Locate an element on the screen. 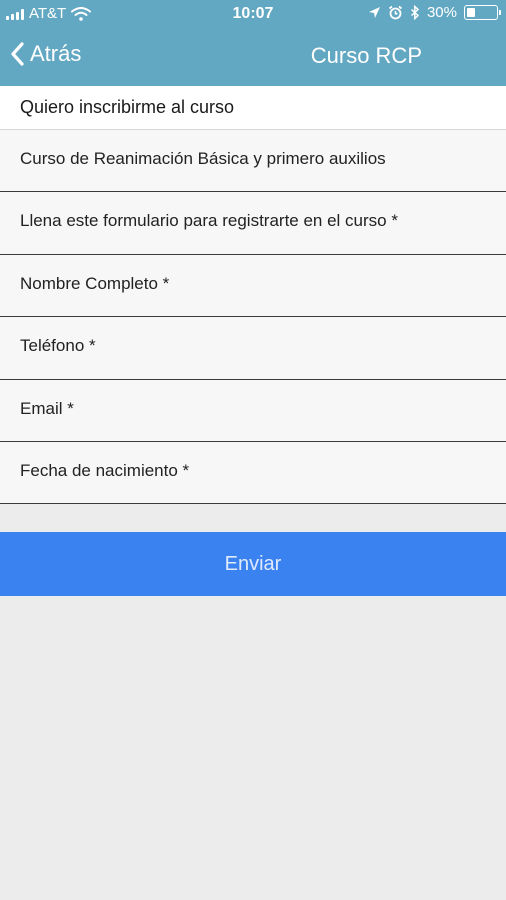 This screenshot has height=900, width=506. full-name-placeholder: Nombre Completo * is located at coordinates (95, 283).